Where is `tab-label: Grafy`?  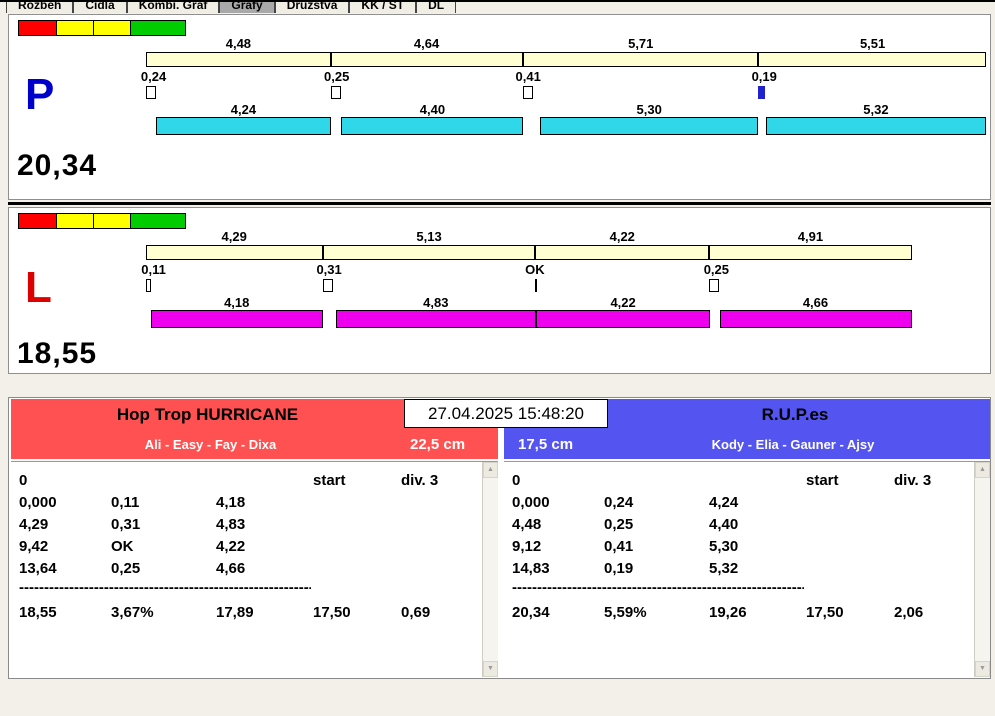 tab-label: Grafy is located at coordinates (247, 7).